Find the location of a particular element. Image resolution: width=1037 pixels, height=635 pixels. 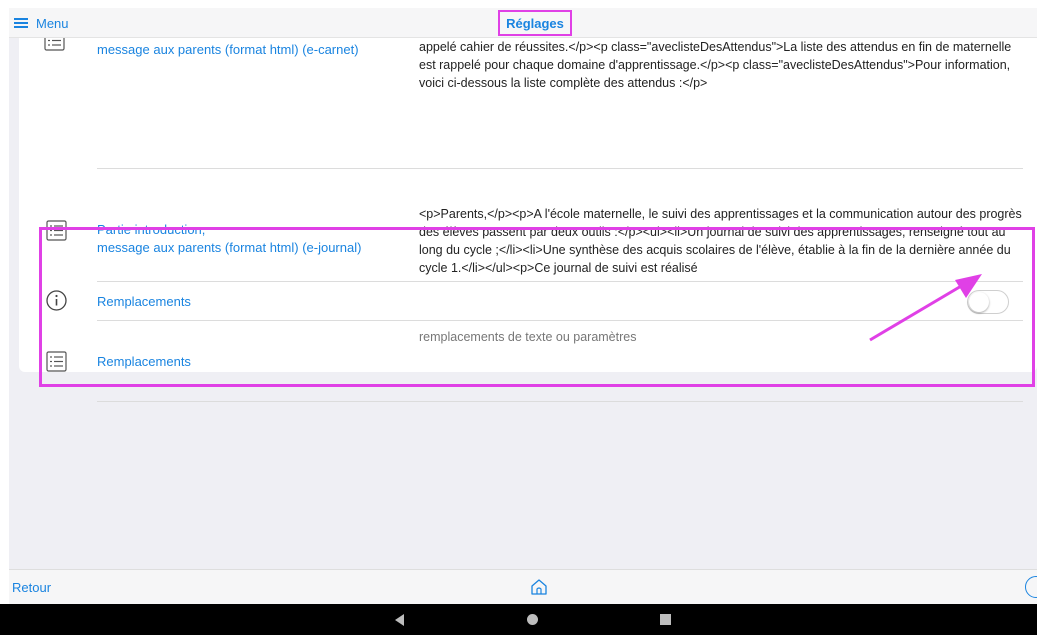

top-bar: Menu Réglages is located at coordinates (523, 23).